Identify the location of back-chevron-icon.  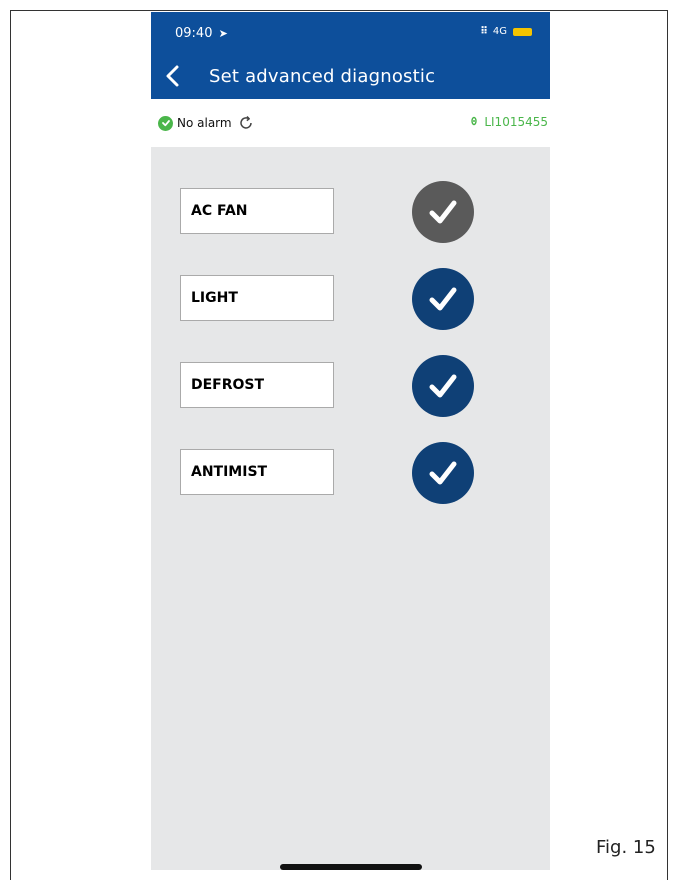
(174, 76).